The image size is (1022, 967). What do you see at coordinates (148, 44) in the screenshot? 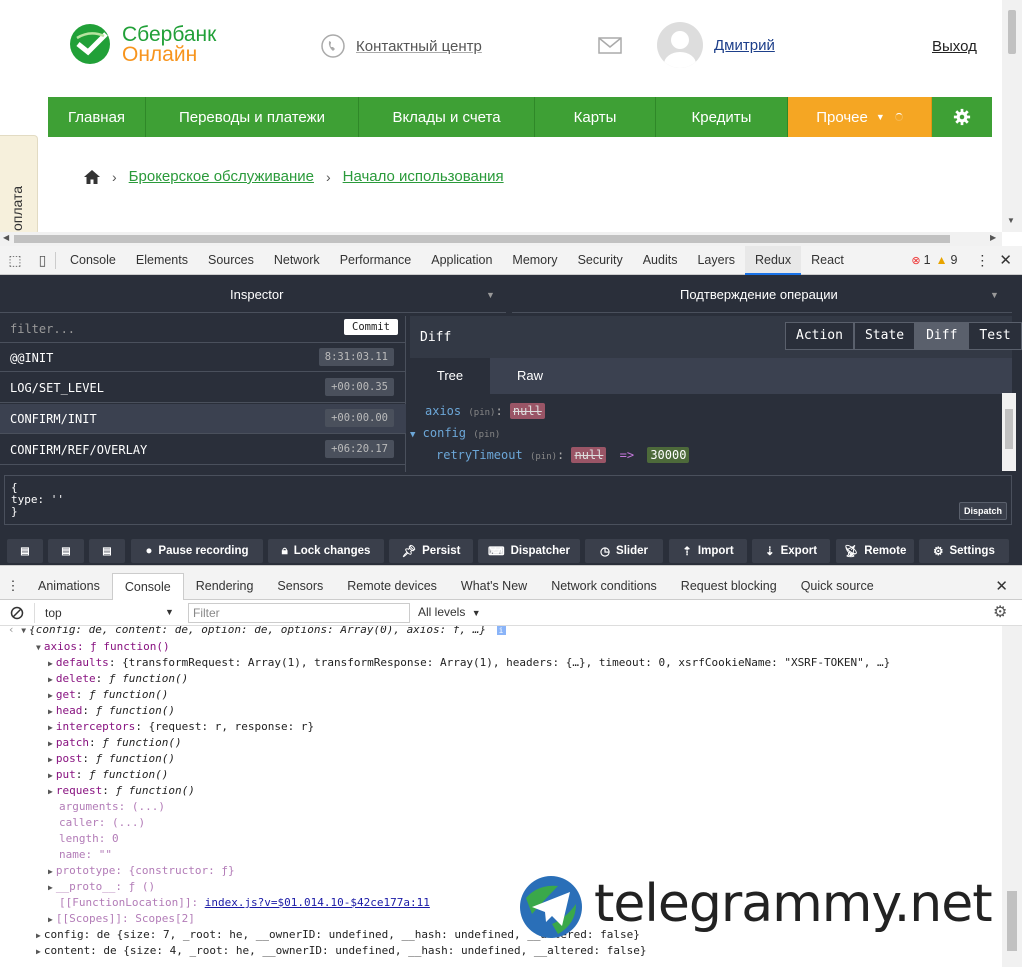
I see `sberbank-logo: Сбербанк Онлайн` at bounding box center [148, 44].